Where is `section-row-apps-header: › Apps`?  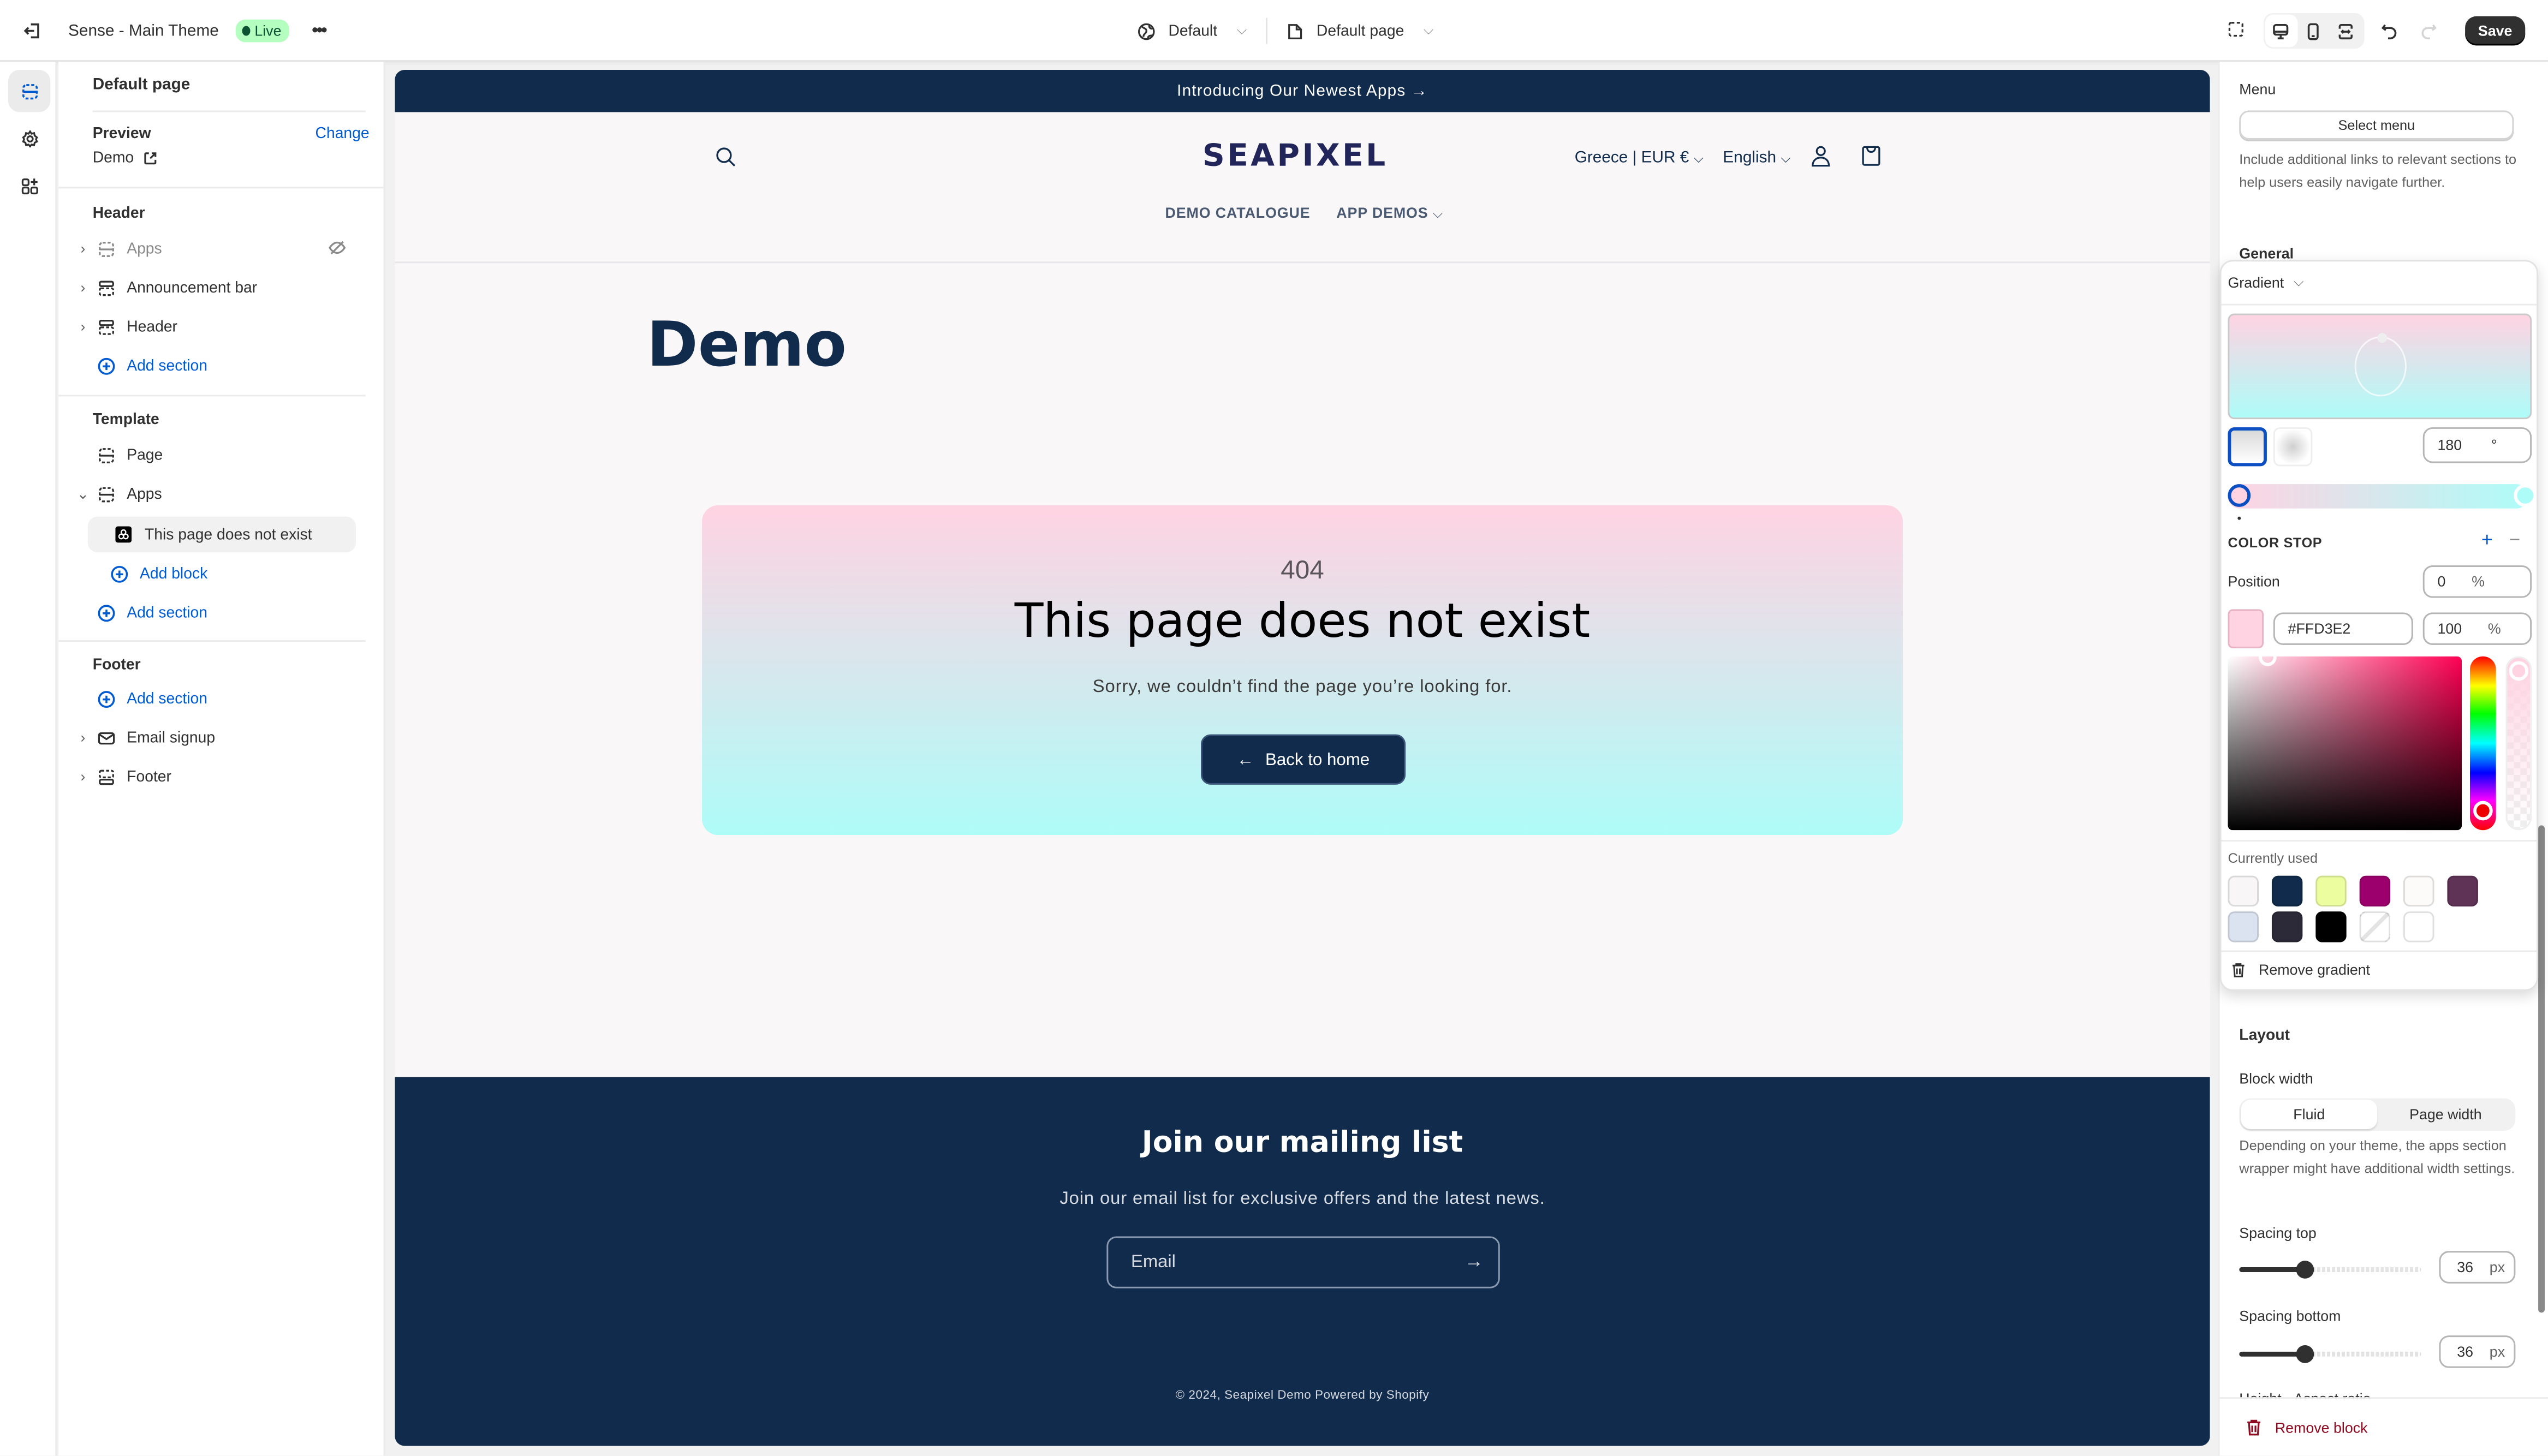 section-row-apps-header: › Apps is located at coordinates (218, 248).